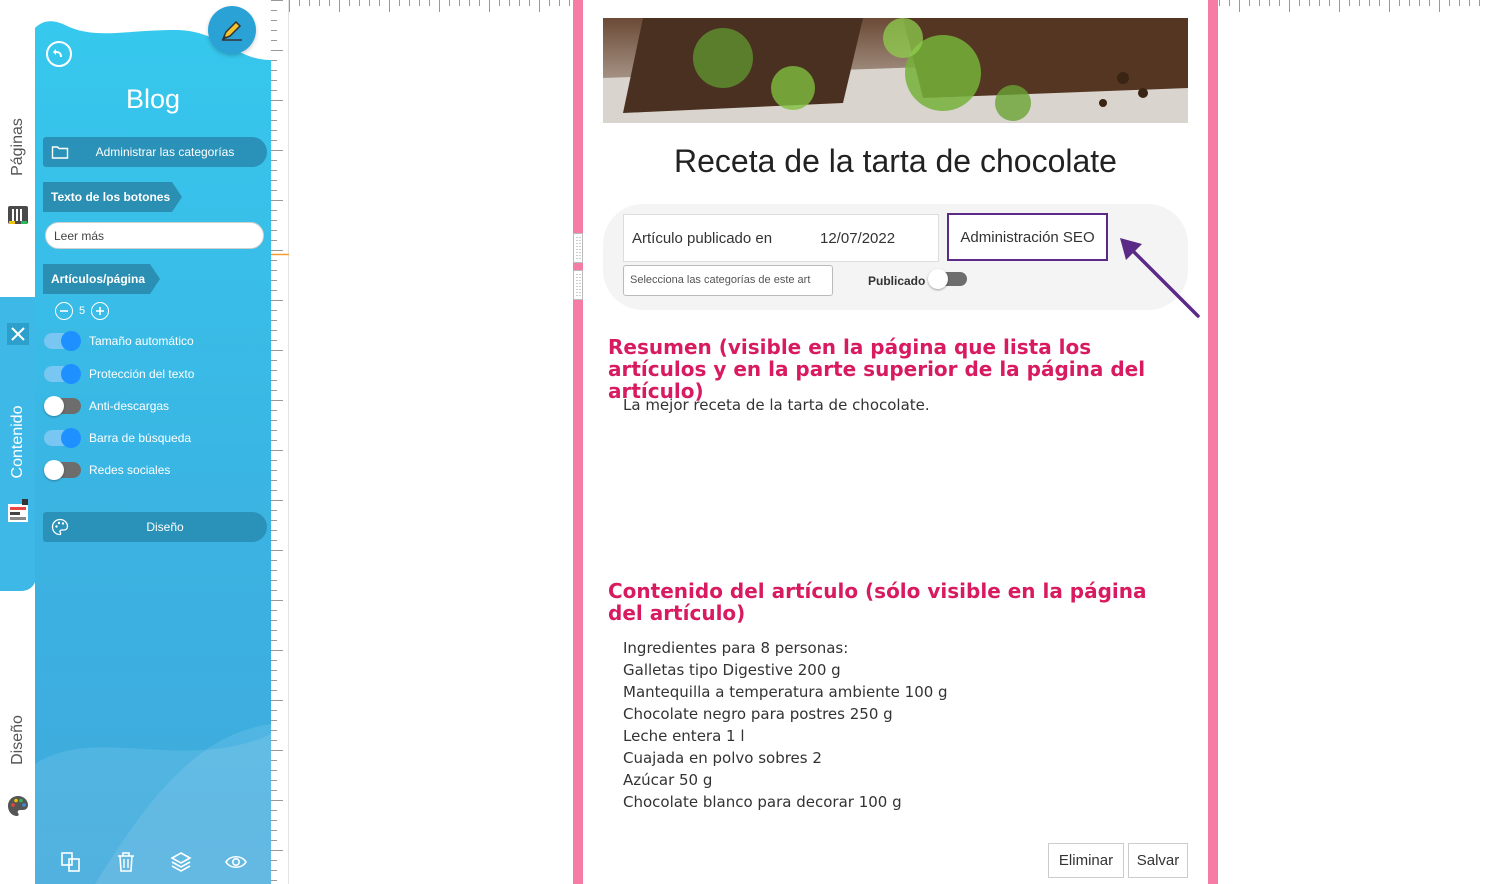  What do you see at coordinates (141, 341) in the screenshot?
I see `auto-size-label: Tamaño automático` at bounding box center [141, 341].